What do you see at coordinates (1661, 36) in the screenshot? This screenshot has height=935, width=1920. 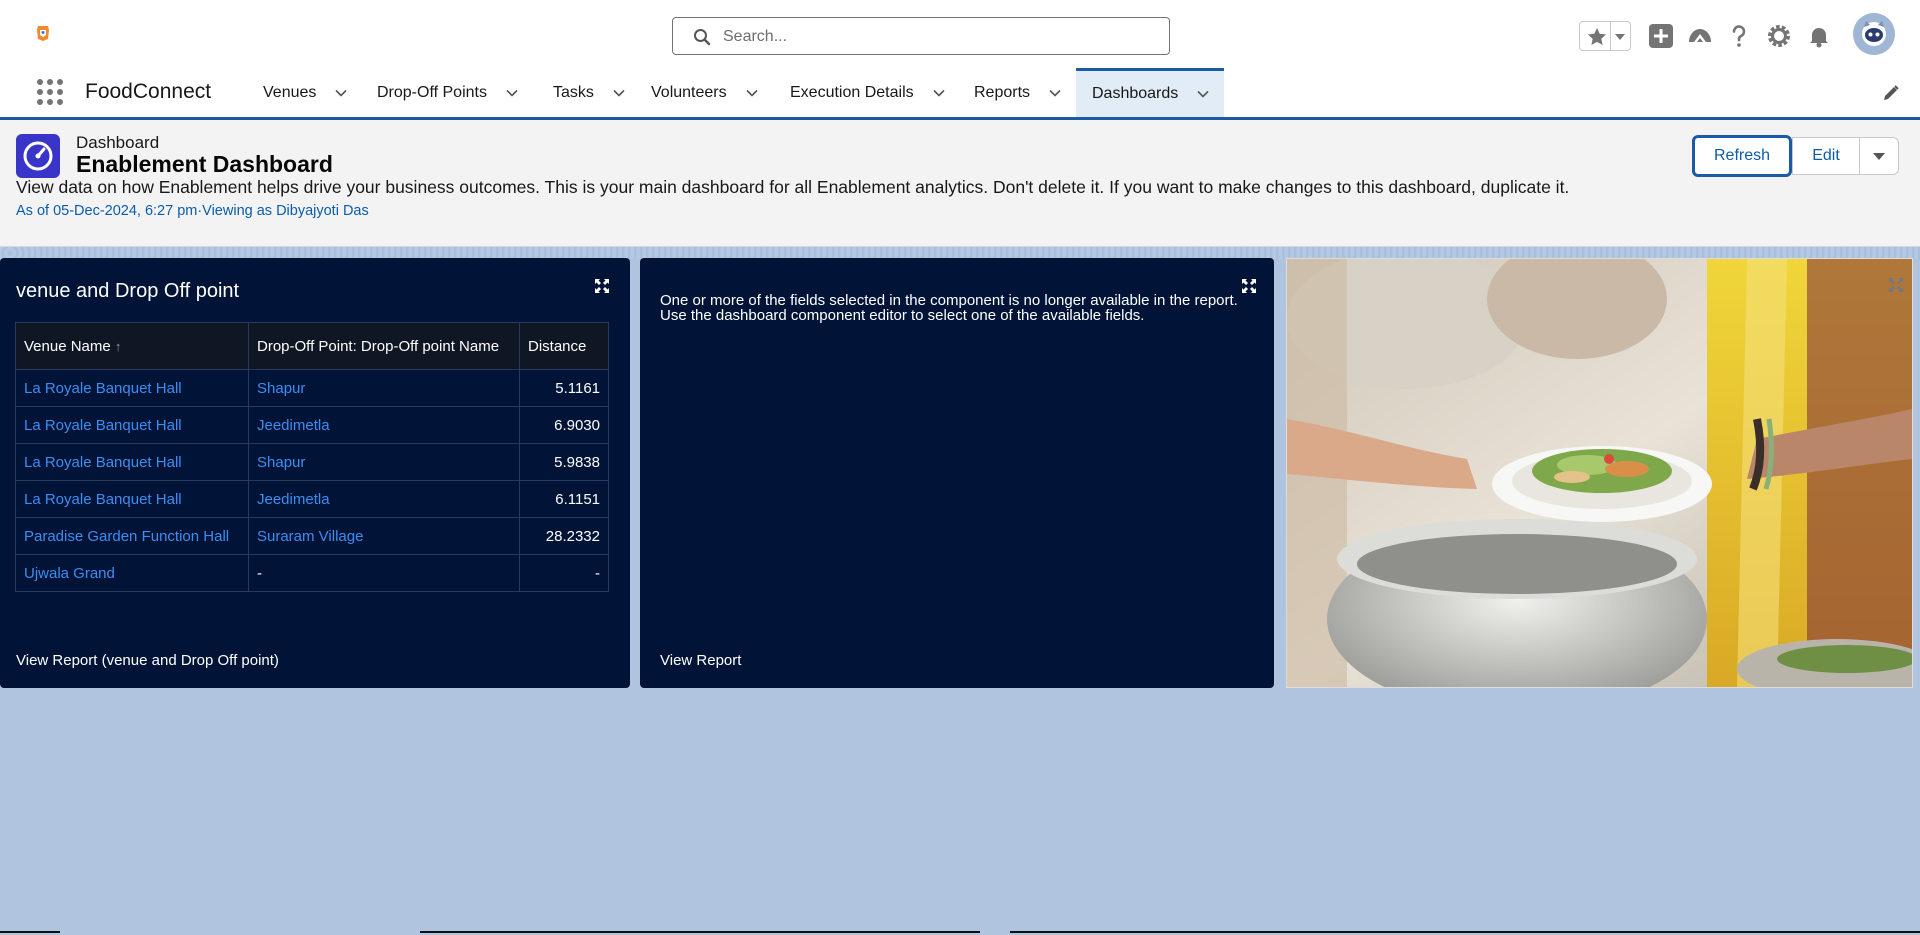 I see `add-icon` at bounding box center [1661, 36].